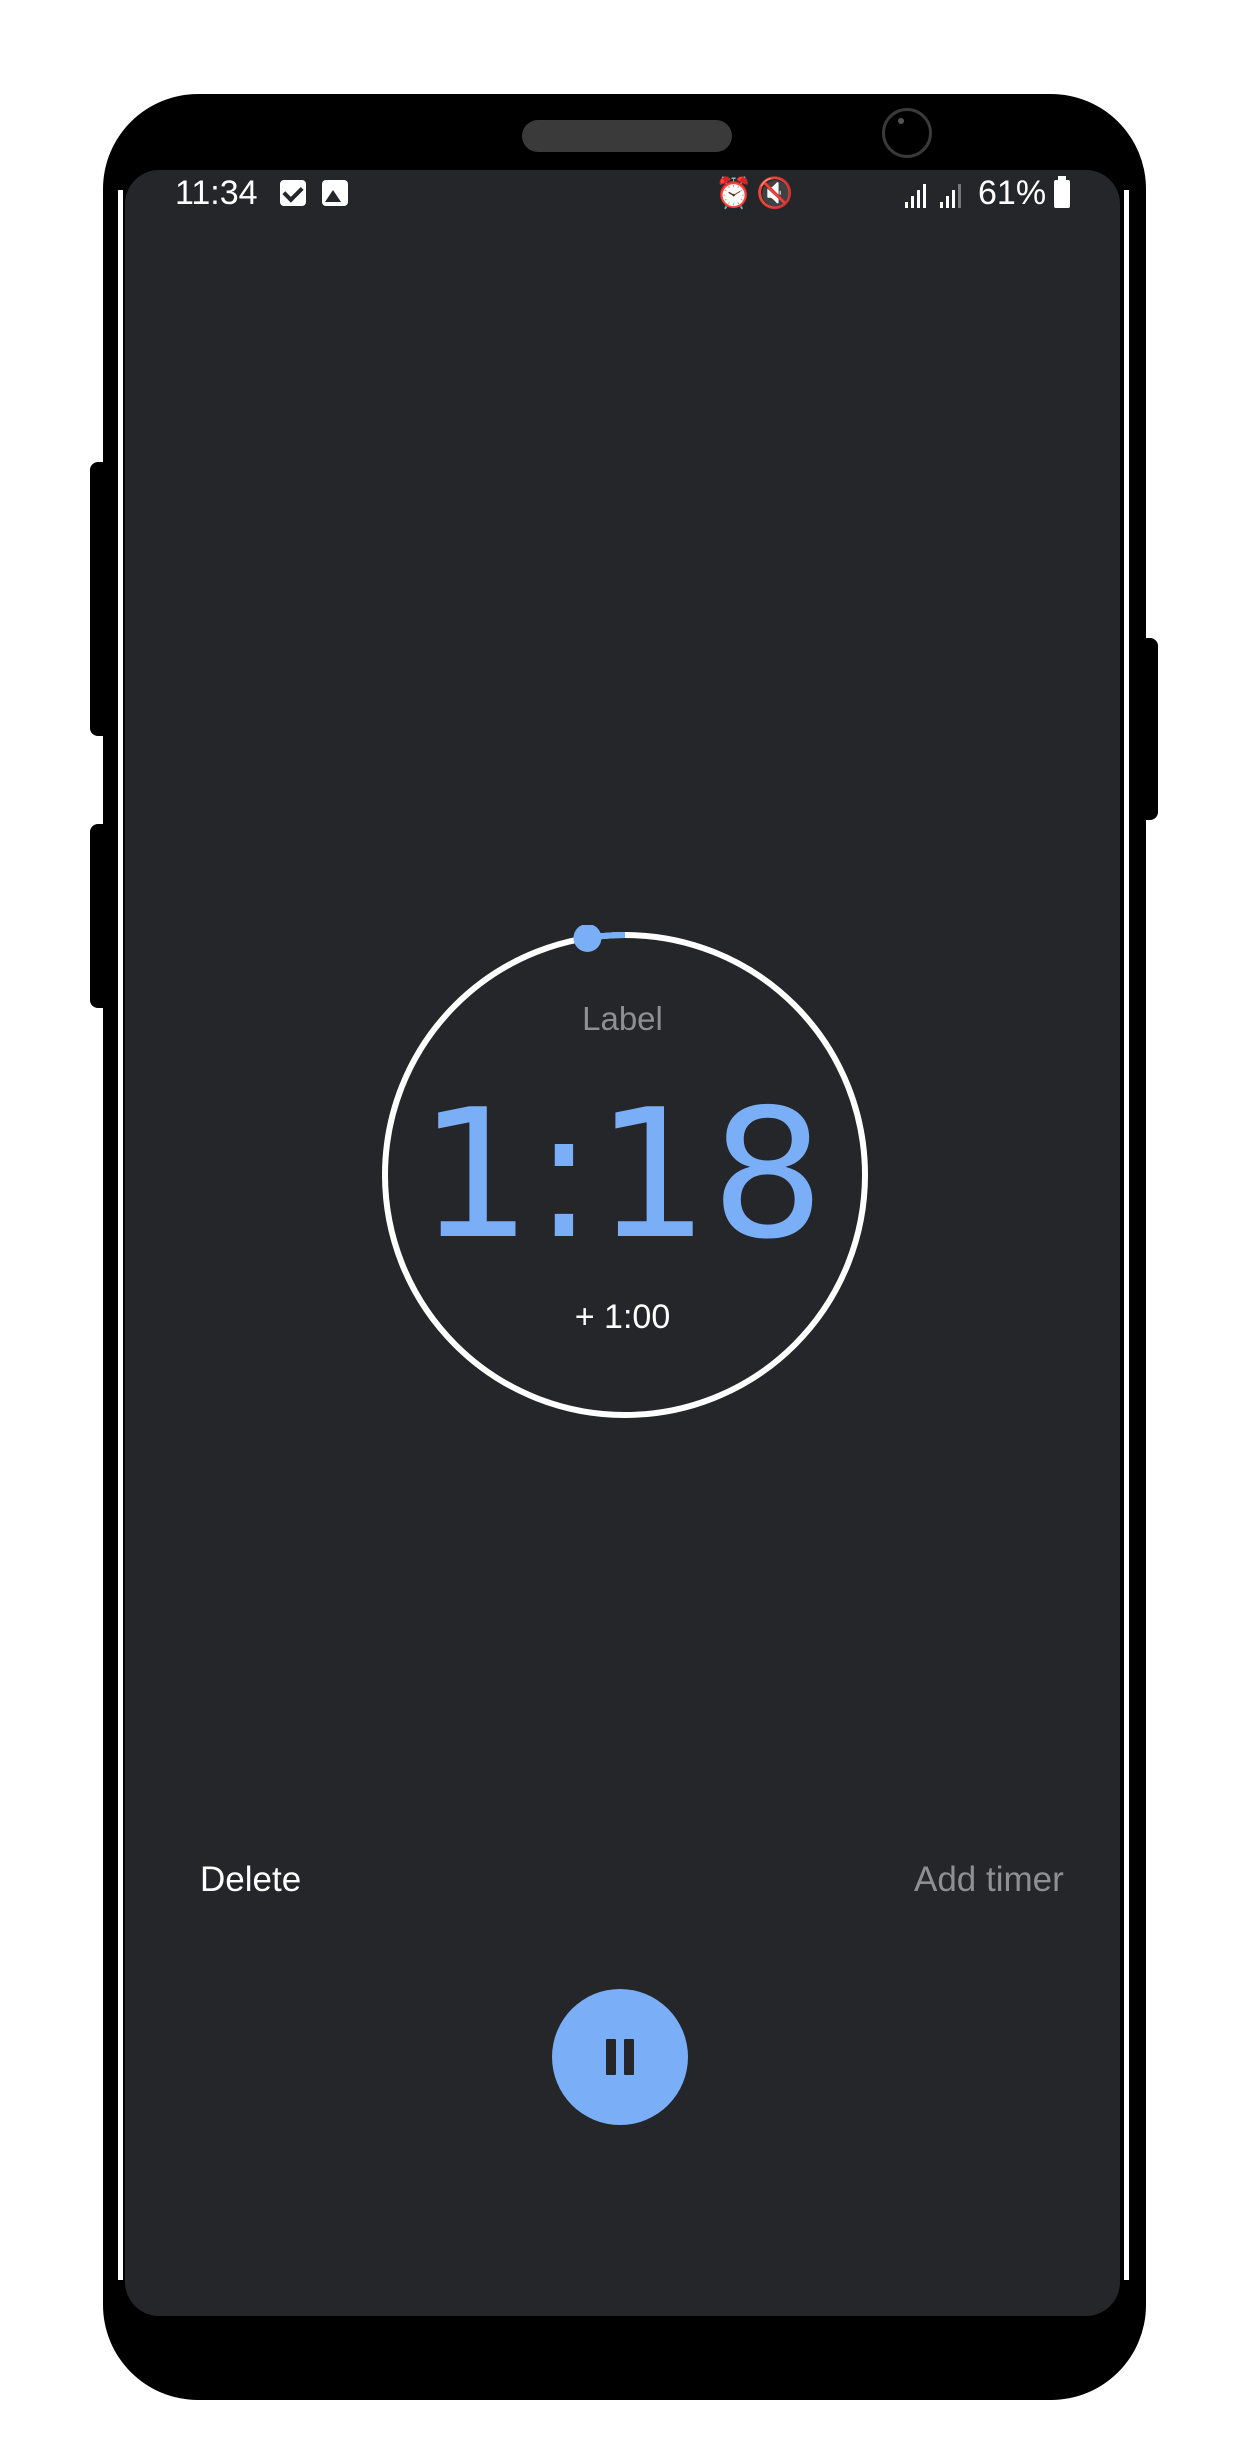 This screenshot has width=1247, height=2449. I want to click on battery-charging-icon, so click(1062, 192).